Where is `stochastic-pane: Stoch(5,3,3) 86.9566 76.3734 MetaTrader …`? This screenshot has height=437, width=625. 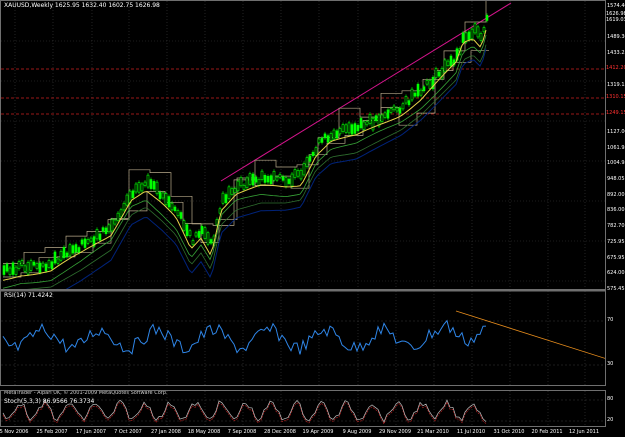 stochastic-pane: Stoch(5,3,3) 86.9566 76.3734 MetaTrader … is located at coordinates (303, 408).